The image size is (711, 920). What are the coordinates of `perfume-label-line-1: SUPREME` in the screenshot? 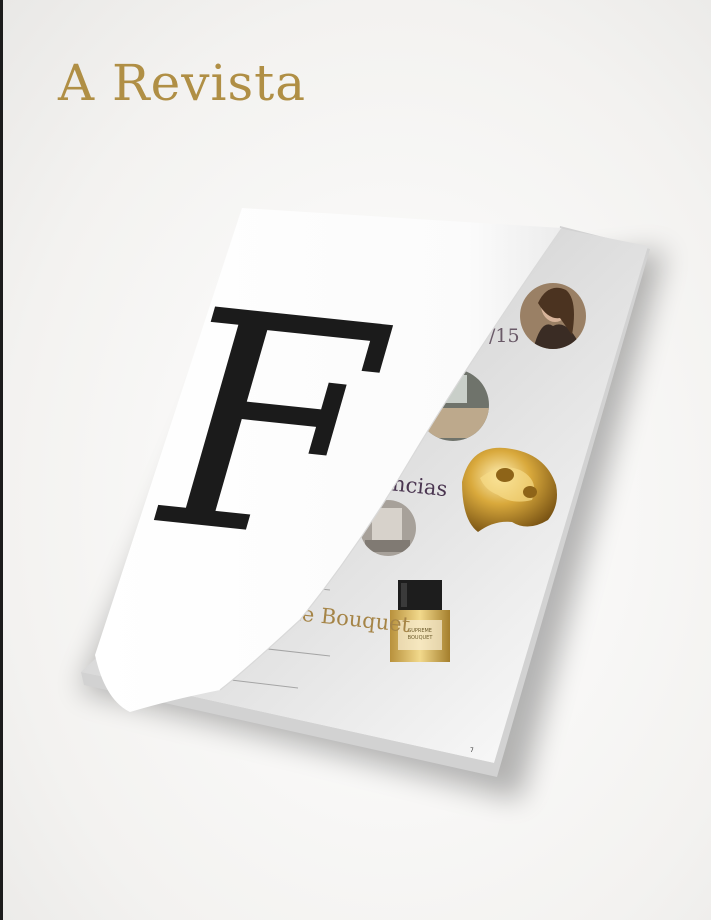 It's located at (420, 631).